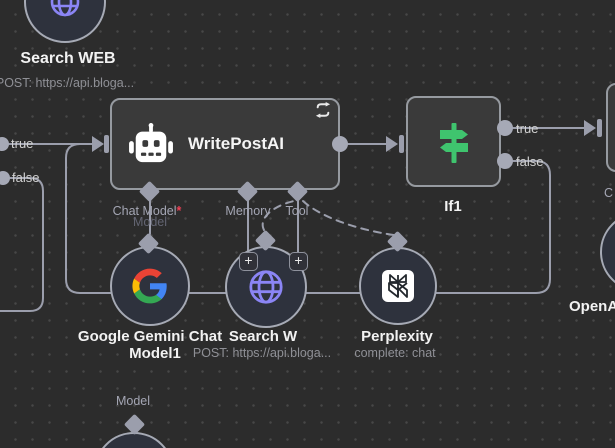 The width and height of the screenshot is (615, 448). What do you see at coordinates (609, 193) in the screenshot?
I see `right-node-connector-label: C` at bounding box center [609, 193].